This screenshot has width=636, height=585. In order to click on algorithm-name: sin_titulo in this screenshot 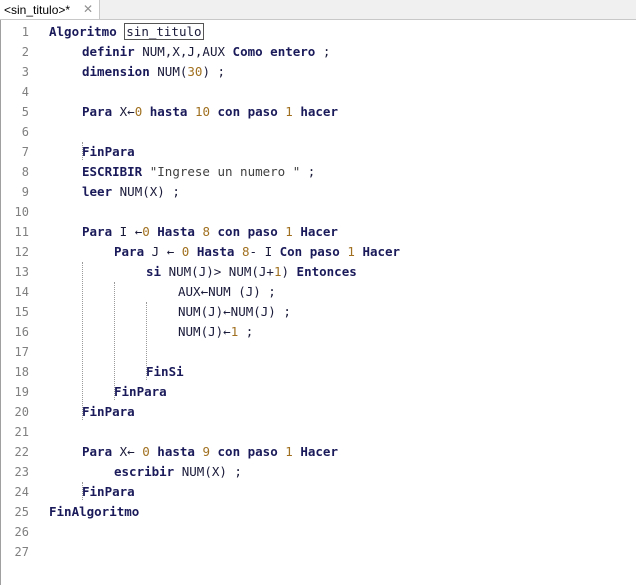, I will do `click(164, 31)`.